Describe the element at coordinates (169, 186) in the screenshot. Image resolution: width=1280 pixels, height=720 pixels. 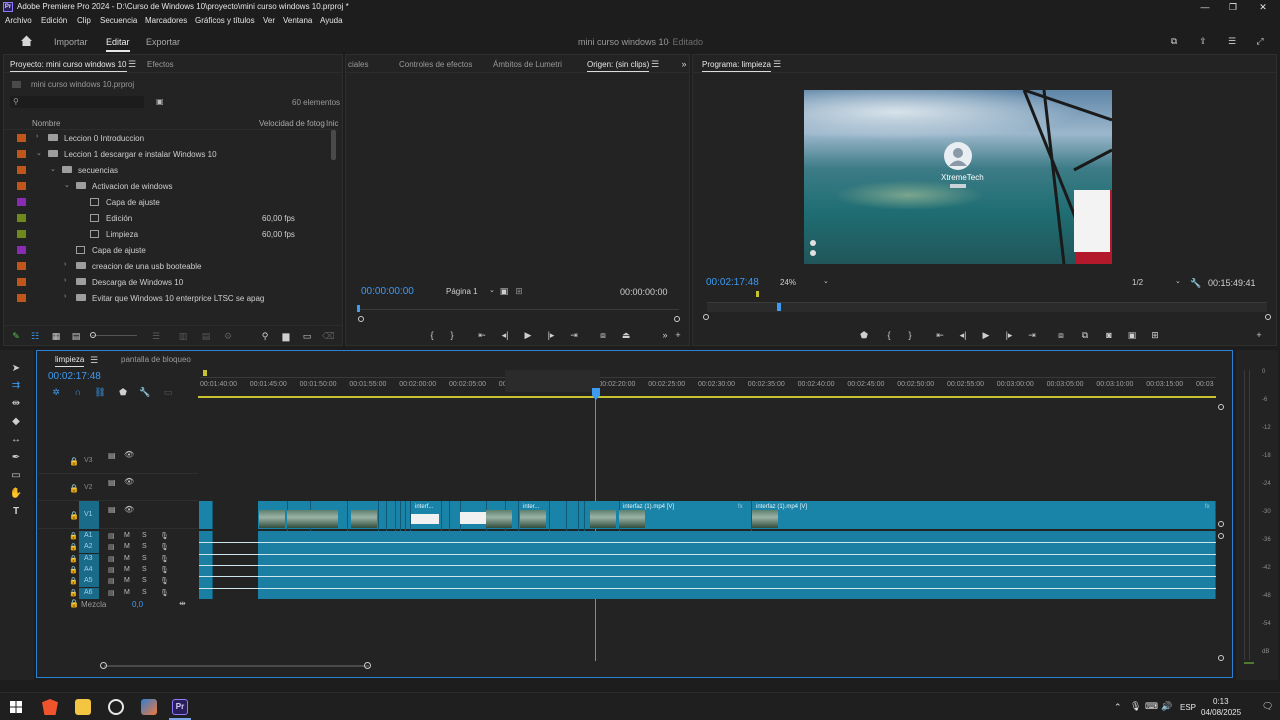
I see `project-tree-row: ⌄ Activacion de windows` at that location.